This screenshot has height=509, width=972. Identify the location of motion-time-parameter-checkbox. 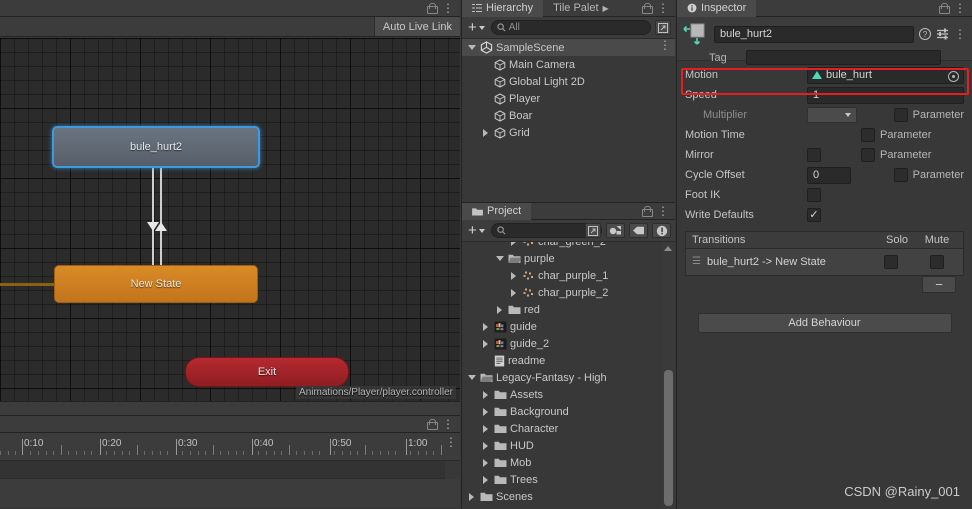
(868, 135).